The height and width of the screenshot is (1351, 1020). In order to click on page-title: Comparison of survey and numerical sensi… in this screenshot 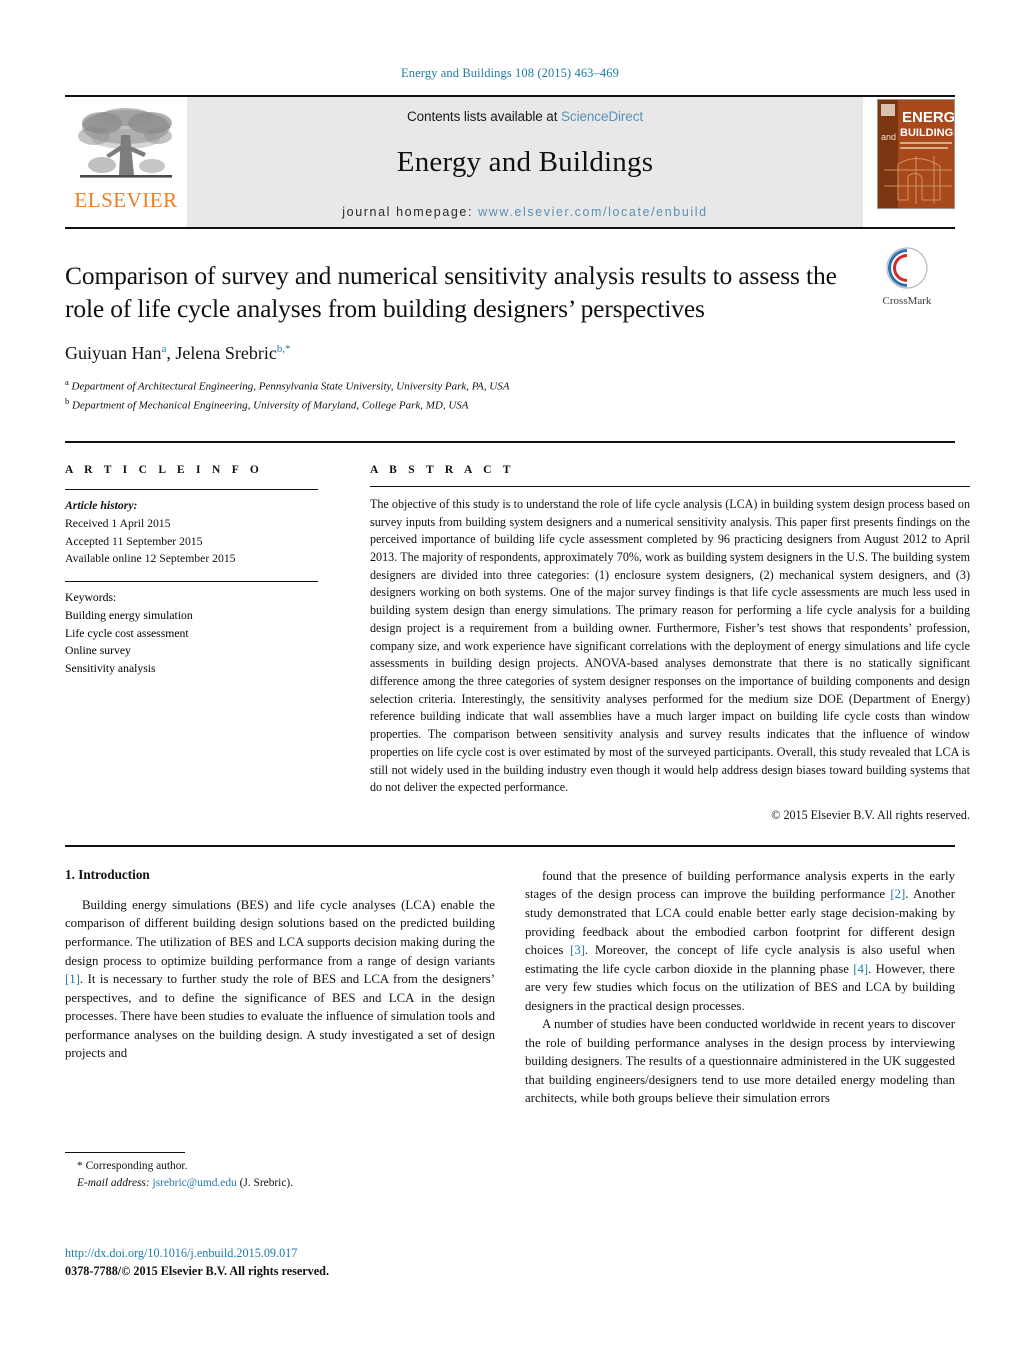, I will do `click(451, 292)`.